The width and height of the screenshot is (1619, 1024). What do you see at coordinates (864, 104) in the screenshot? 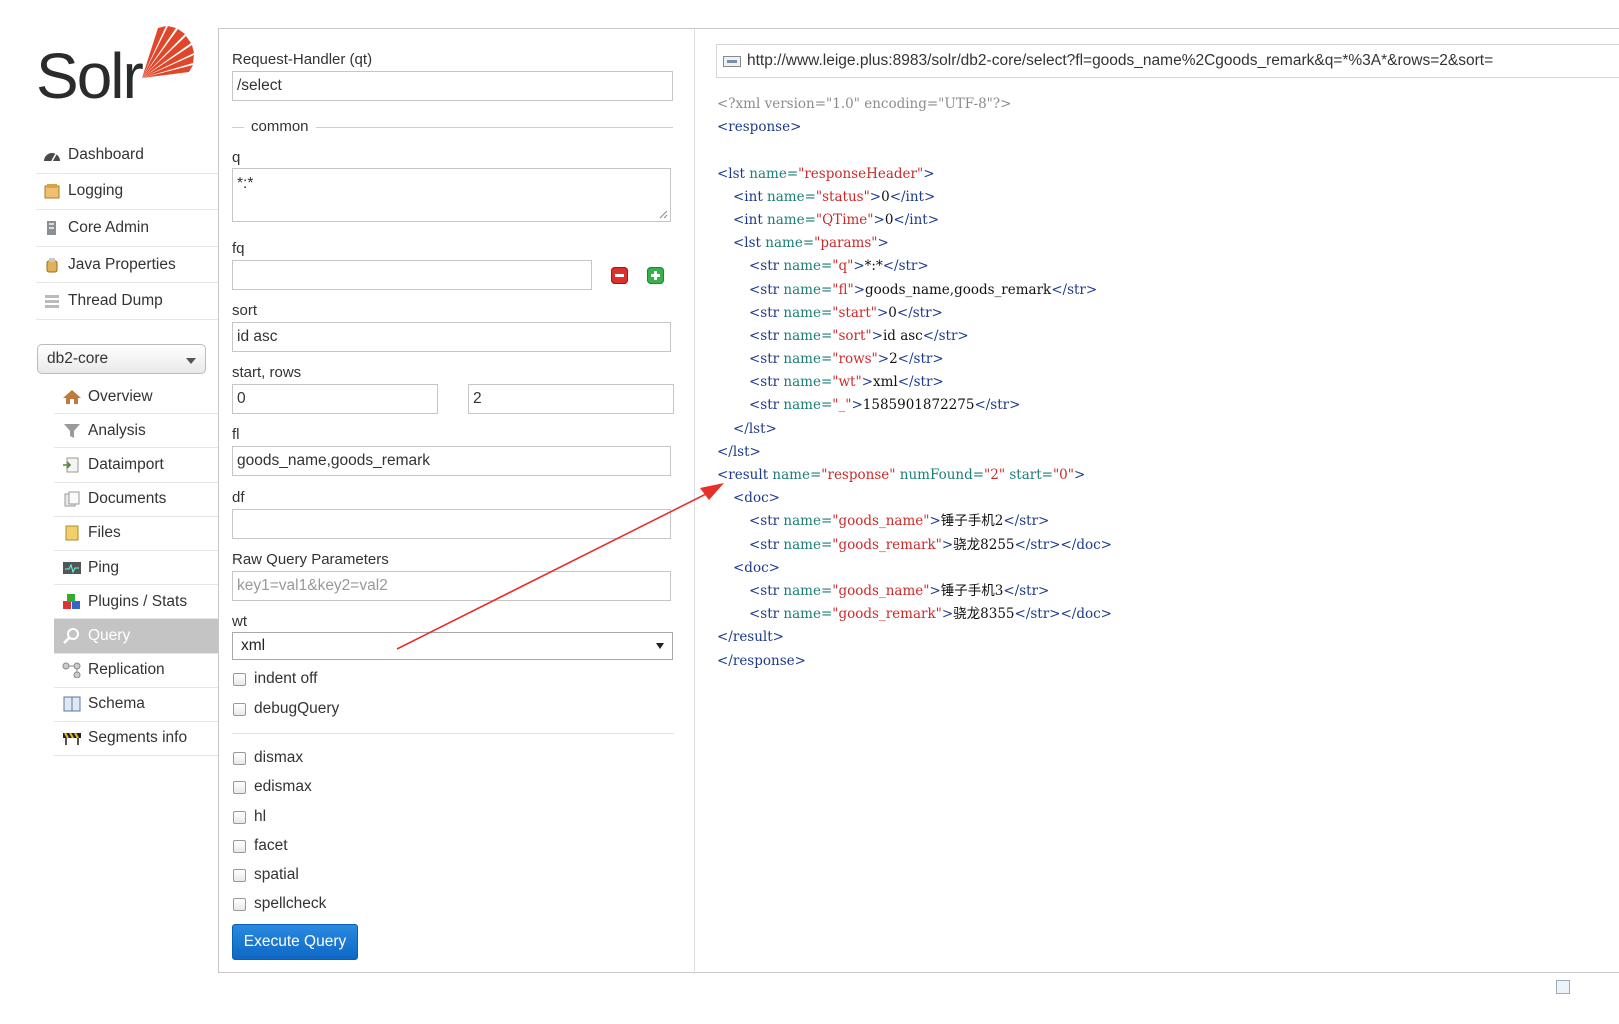
I see `xml-token: <?xml version="1.0" encoding="UTF-8"?>` at bounding box center [864, 104].